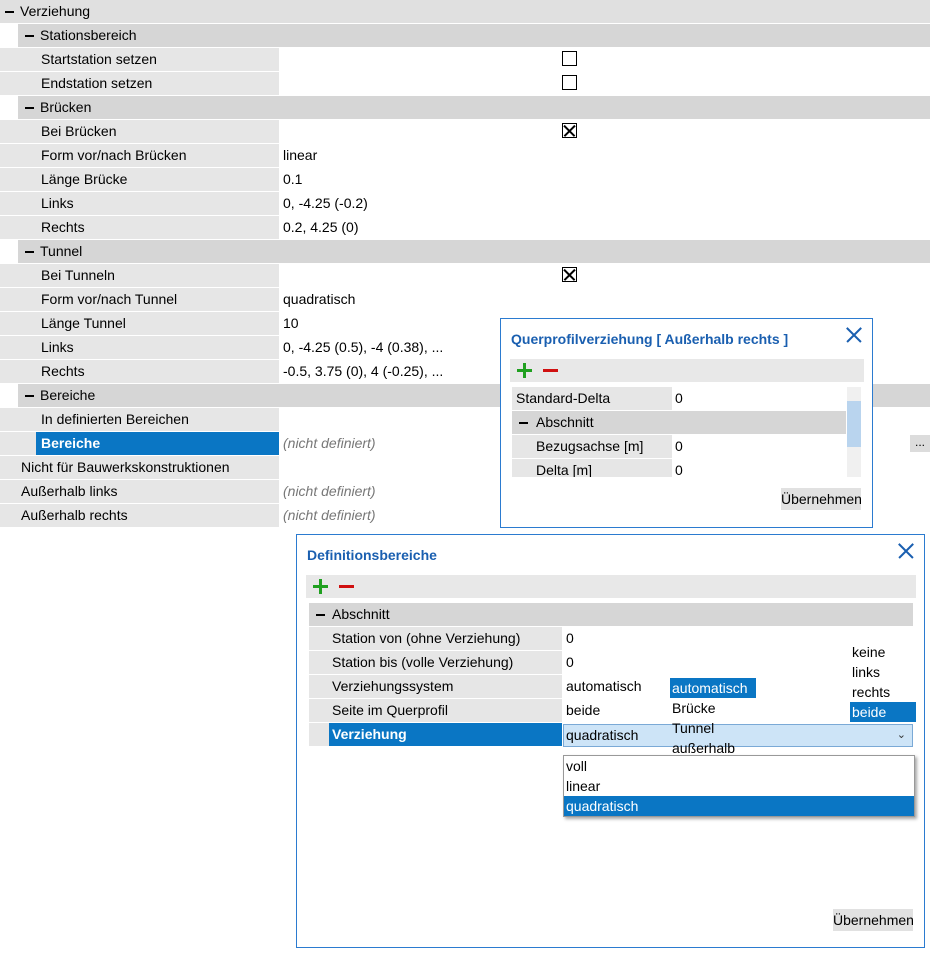 The image size is (930, 960). I want to click on verziehung-label: Verziehung, so click(435, 734).